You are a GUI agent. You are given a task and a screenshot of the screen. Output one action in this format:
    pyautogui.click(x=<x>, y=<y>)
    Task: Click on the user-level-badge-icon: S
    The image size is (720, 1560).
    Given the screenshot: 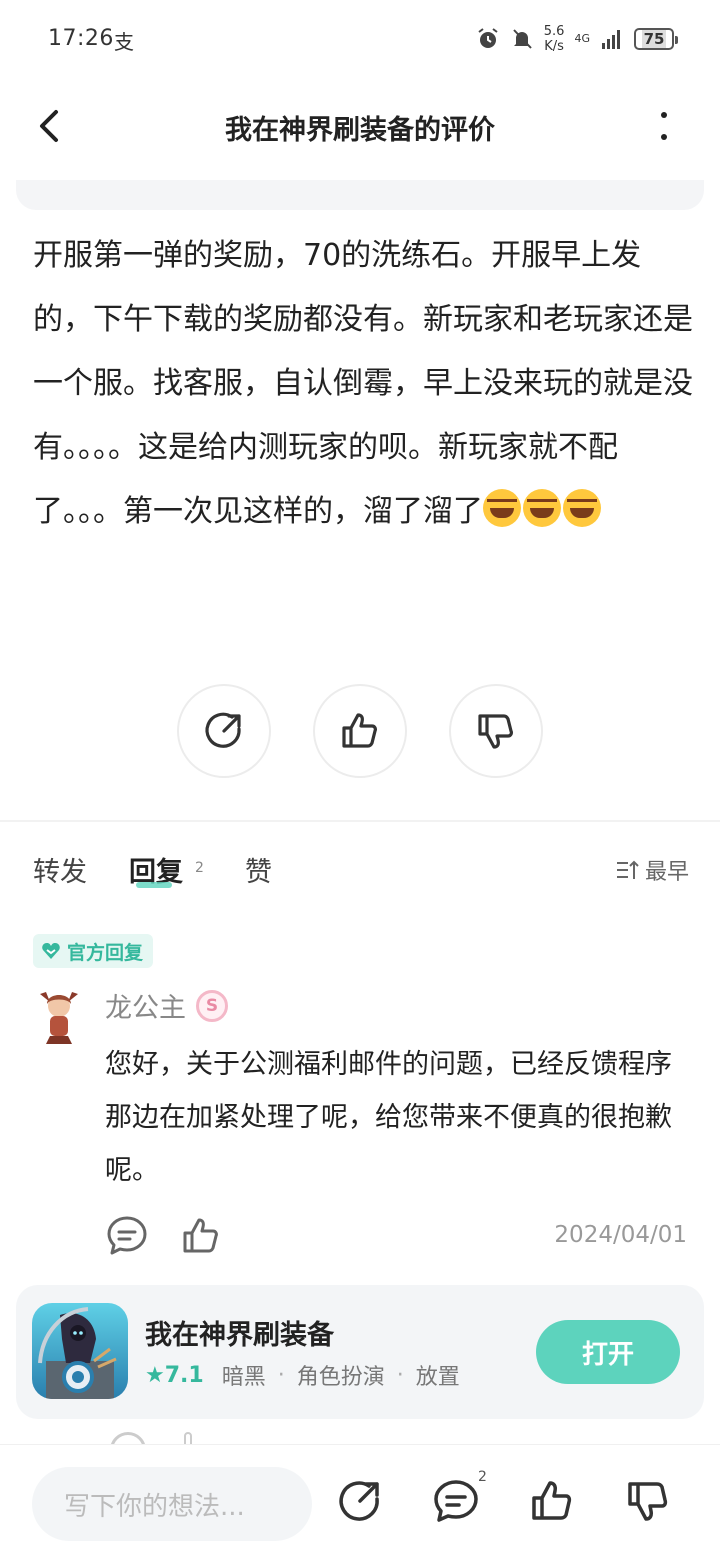 What is the action you would take?
    pyautogui.click(x=212, y=1005)
    